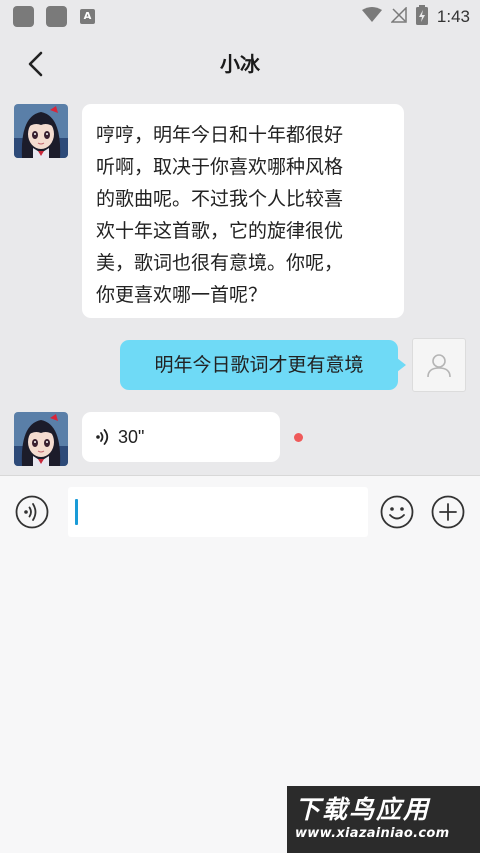 Image resolution: width=480 pixels, height=853 pixels. I want to click on emoji-button, so click(397, 512).